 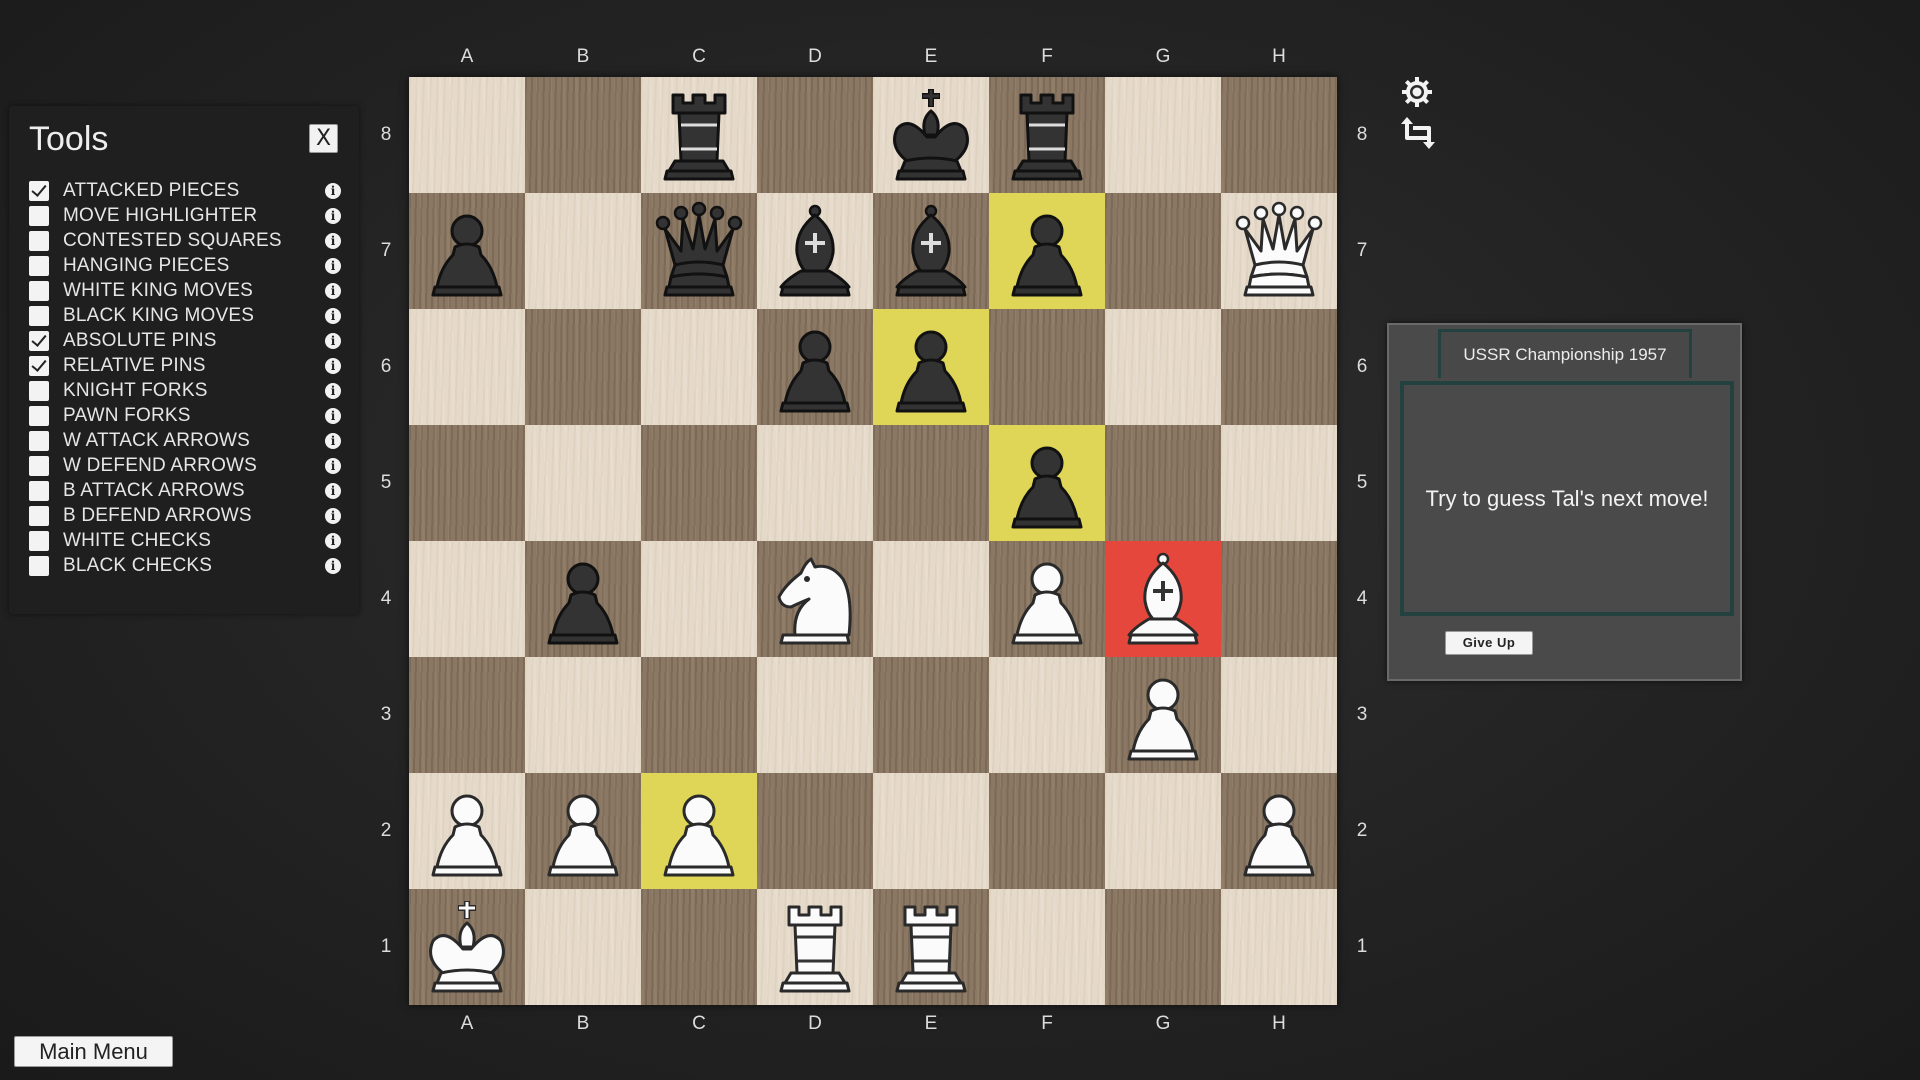 What do you see at coordinates (1047, 367) in the screenshot?
I see `square-f6` at bounding box center [1047, 367].